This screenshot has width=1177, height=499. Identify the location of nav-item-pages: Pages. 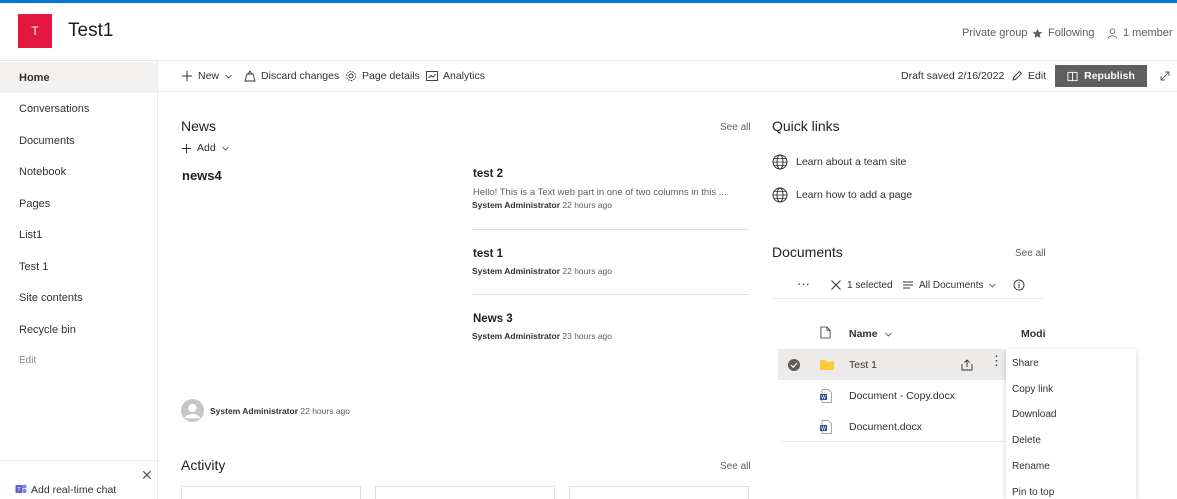
(78, 203).